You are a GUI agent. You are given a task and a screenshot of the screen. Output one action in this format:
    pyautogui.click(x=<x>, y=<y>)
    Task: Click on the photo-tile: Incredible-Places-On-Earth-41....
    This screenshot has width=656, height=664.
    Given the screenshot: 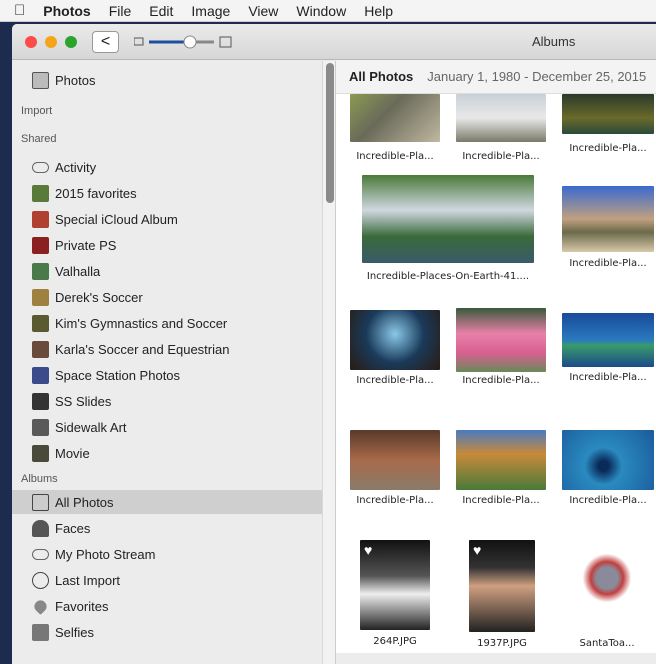 What is the action you would take?
    pyautogui.click(x=448, y=228)
    